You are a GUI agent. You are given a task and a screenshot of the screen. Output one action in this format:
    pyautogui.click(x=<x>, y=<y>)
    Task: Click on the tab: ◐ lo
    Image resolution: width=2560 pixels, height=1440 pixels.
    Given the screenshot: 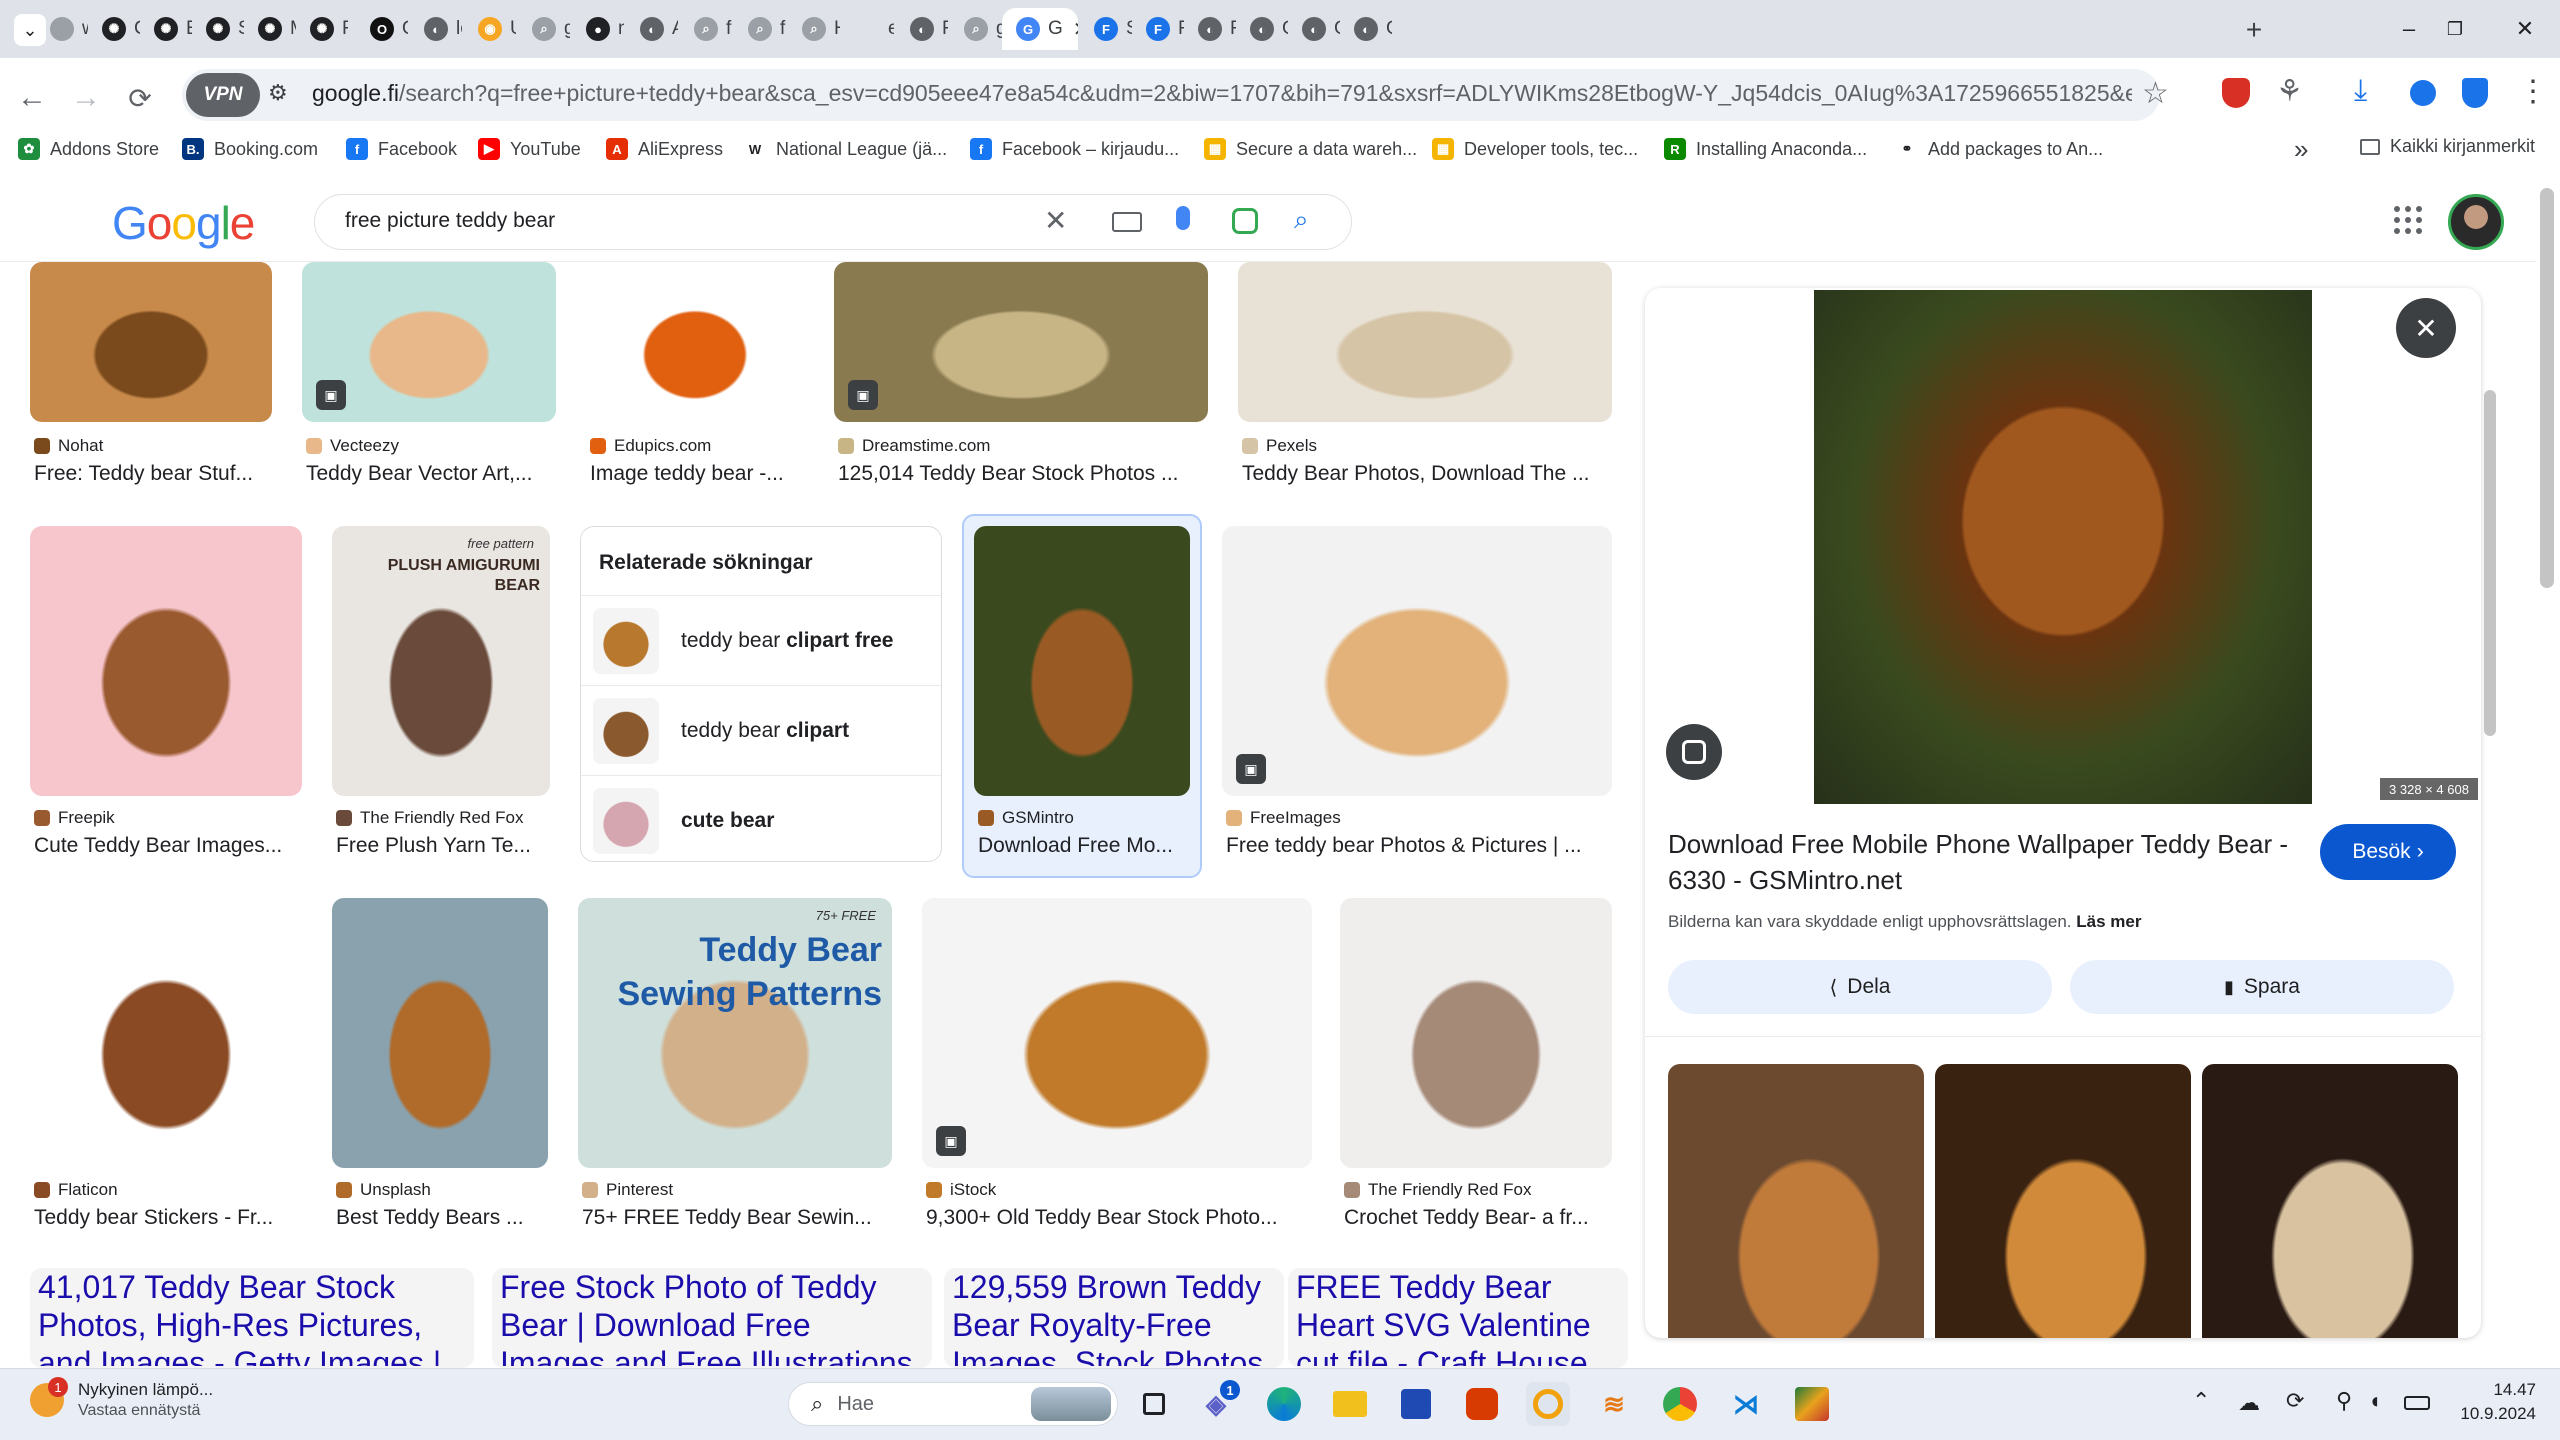 What is the action you would take?
    pyautogui.click(x=436, y=29)
    